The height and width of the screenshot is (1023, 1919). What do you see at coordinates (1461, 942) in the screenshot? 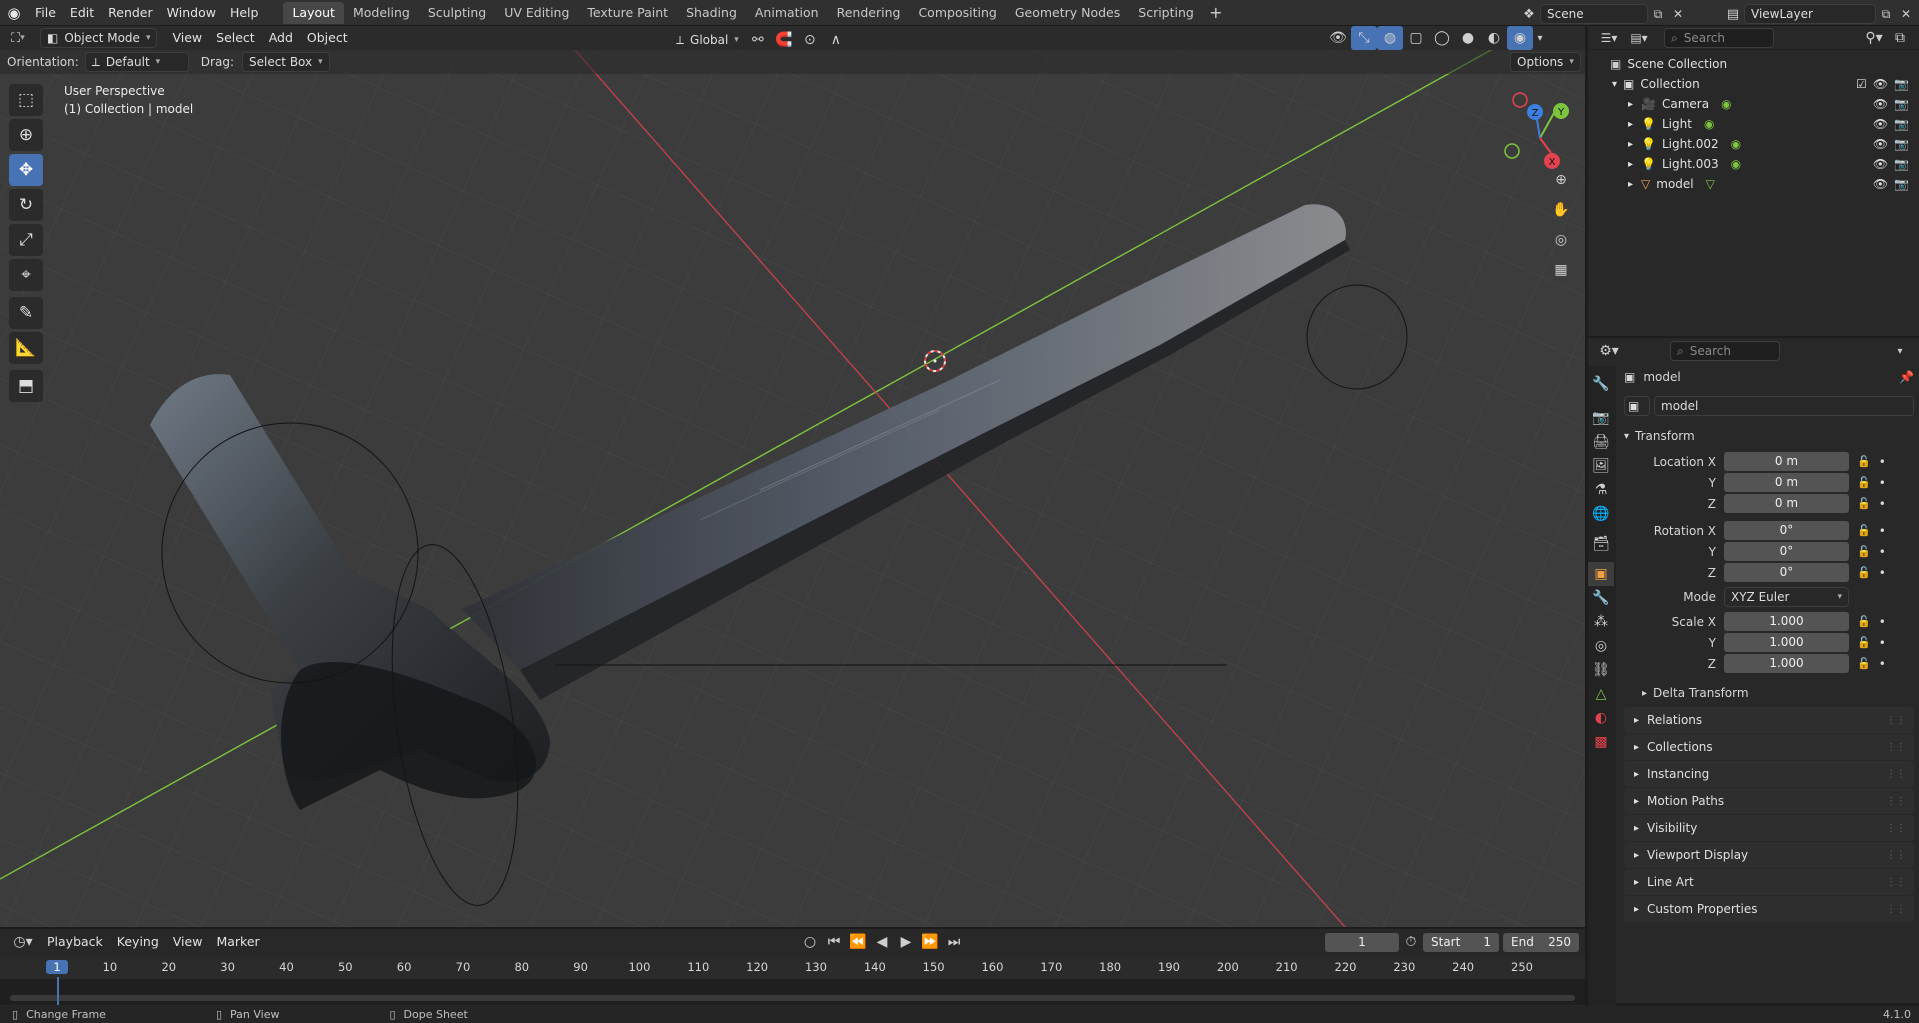
I see `start-frame-field: Start 1` at bounding box center [1461, 942].